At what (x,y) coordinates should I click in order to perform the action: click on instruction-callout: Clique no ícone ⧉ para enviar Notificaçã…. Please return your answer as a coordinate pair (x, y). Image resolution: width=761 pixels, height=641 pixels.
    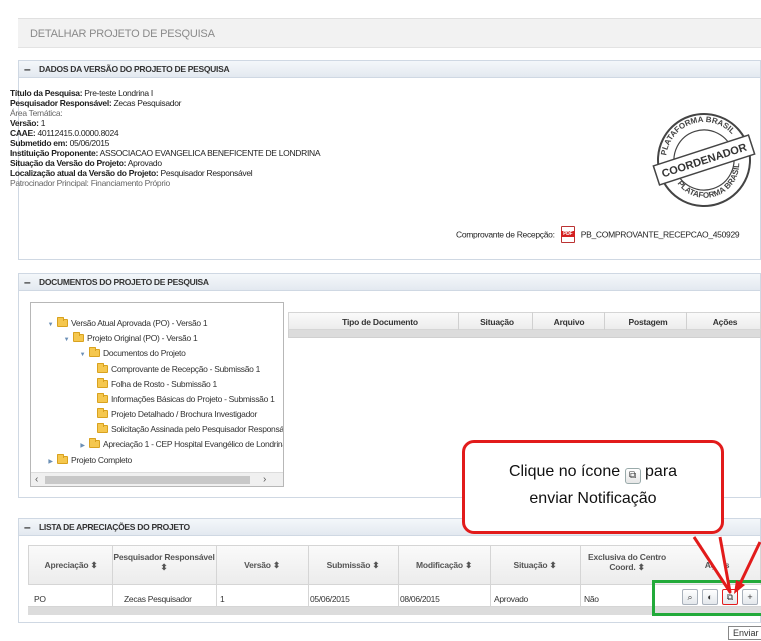
    Looking at the image, I should click on (593, 487).